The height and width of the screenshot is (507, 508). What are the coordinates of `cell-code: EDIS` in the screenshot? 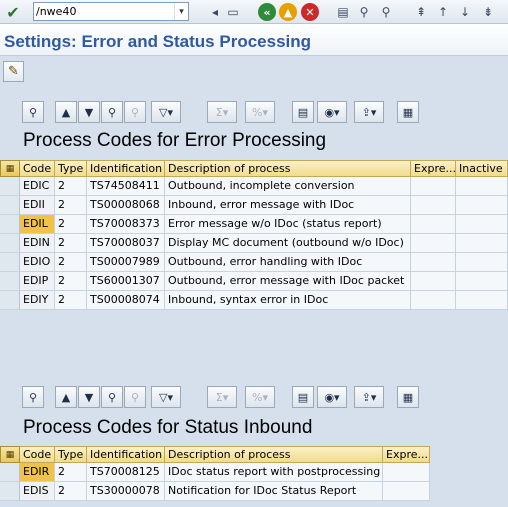 It's located at (37, 491).